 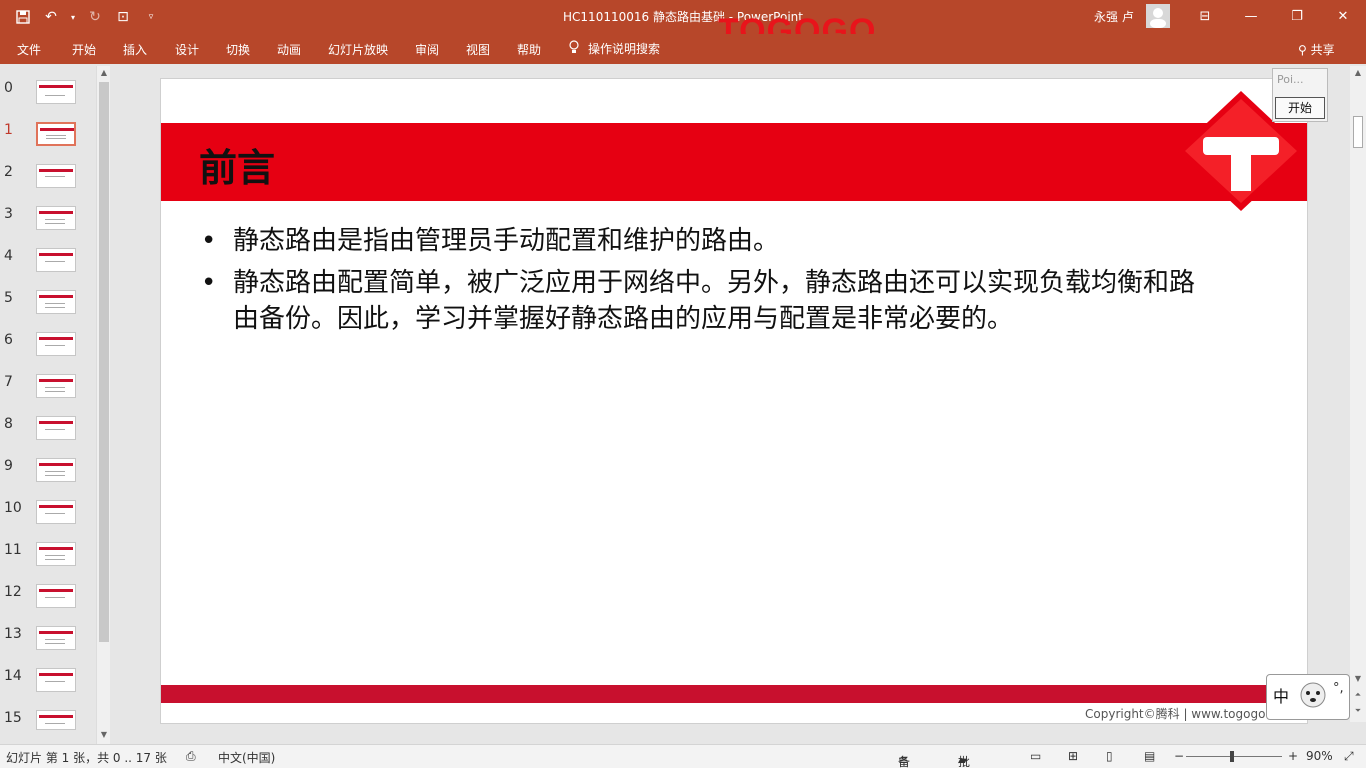 I want to click on tab-file: 文件, so click(x=29, y=49).